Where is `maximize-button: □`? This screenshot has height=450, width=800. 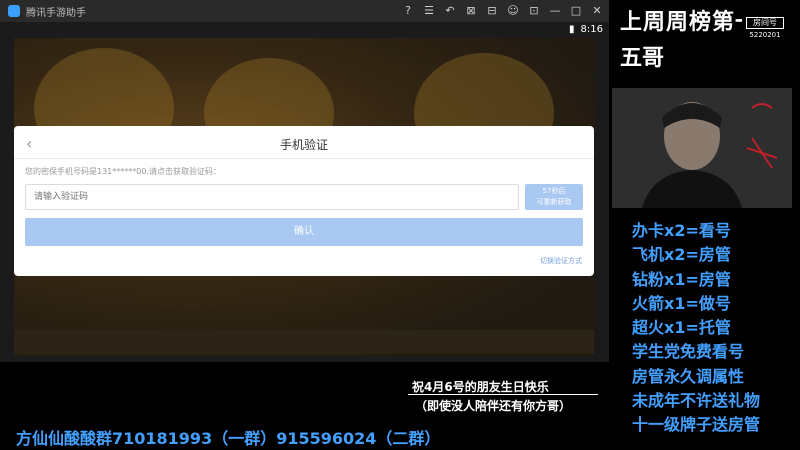 maximize-button: □ is located at coordinates (576, 11).